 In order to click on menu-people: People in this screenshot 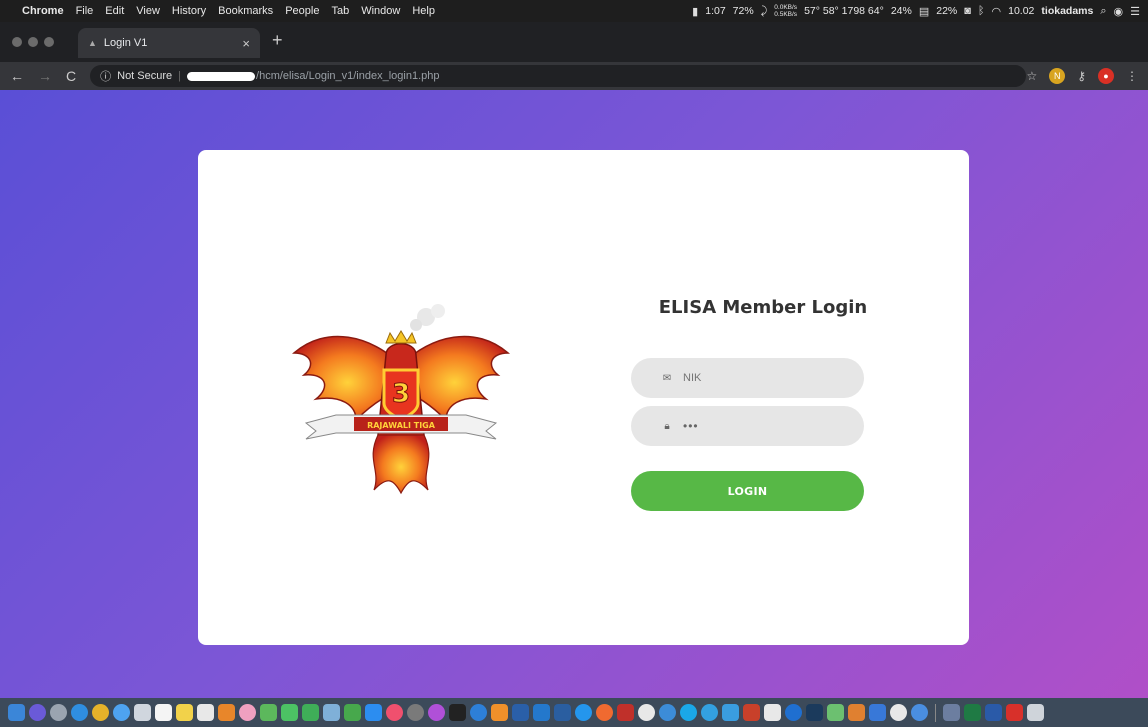, I will do `click(302, 11)`.